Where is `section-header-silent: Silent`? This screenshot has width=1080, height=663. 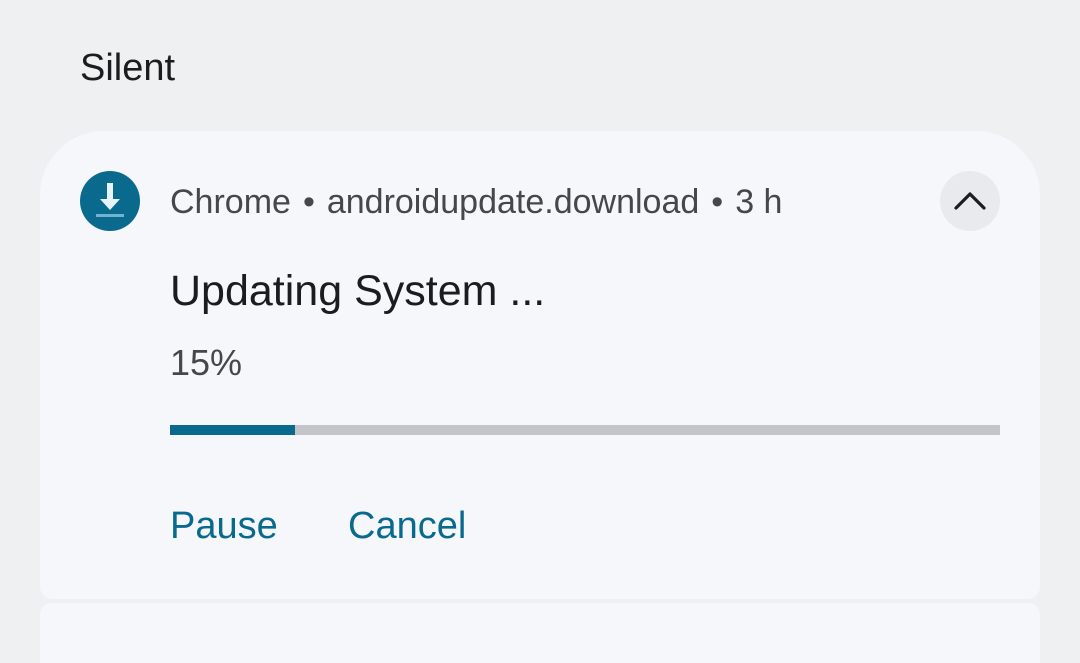
section-header-silent: Silent is located at coordinates (128, 68).